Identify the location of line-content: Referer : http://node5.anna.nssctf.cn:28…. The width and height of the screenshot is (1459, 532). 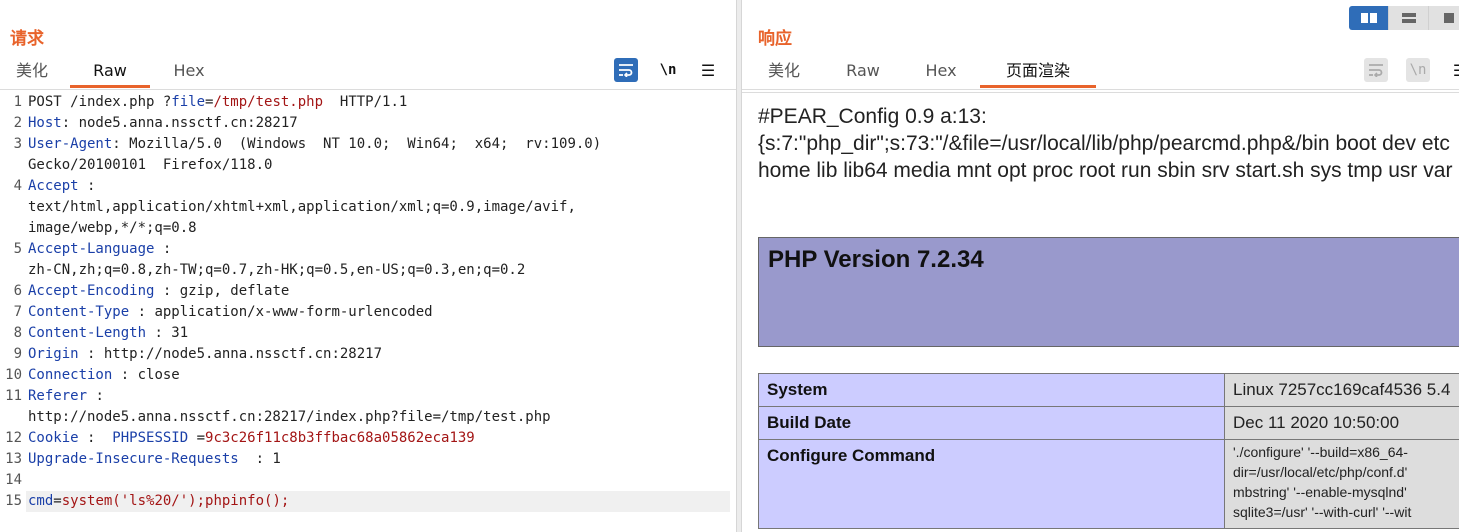
(378, 407).